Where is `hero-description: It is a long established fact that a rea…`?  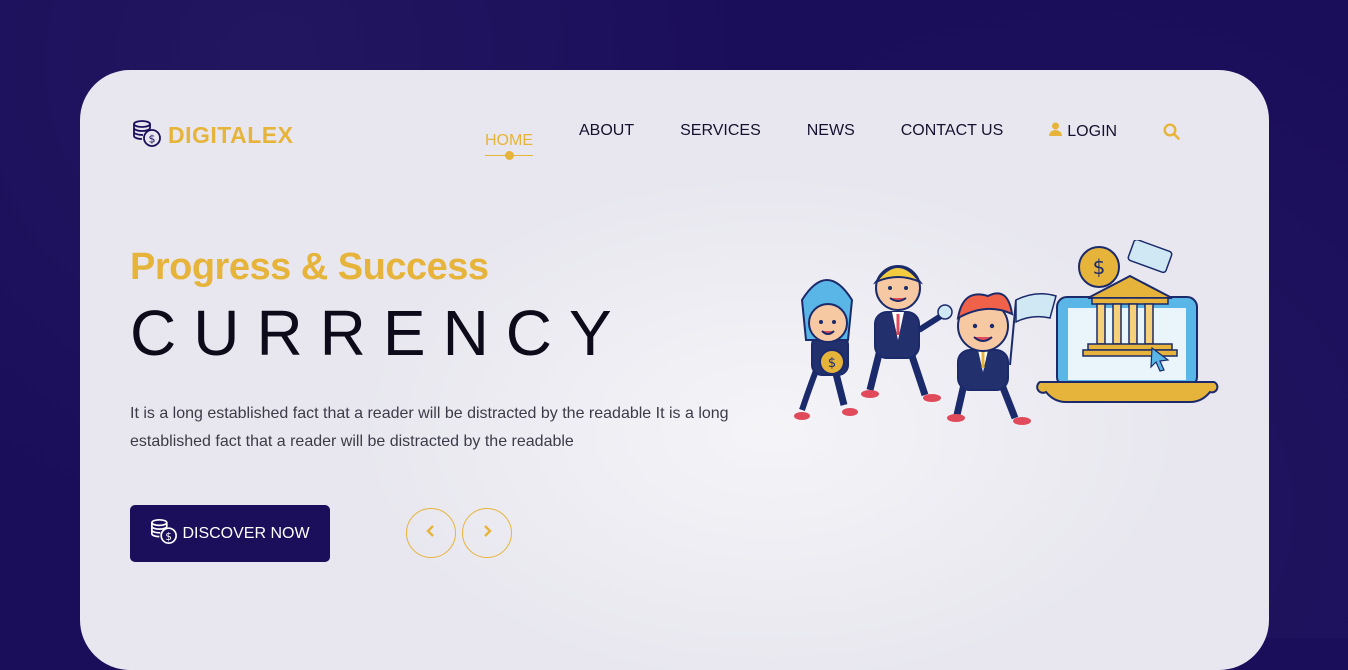 hero-description: It is a long established fact that a rea… is located at coordinates (429, 427).